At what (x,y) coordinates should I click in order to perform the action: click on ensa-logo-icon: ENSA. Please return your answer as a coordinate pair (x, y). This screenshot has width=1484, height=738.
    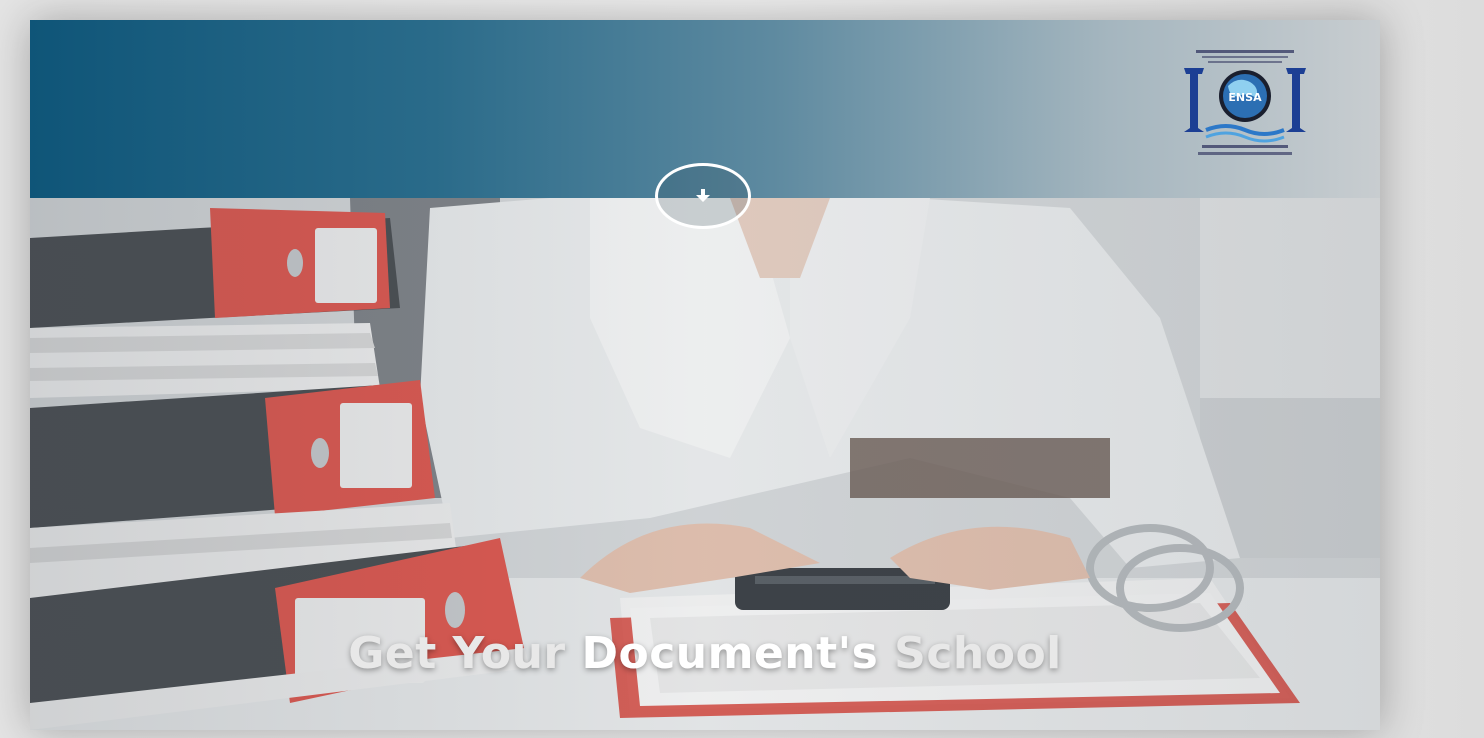
    Looking at the image, I should click on (1245, 102).